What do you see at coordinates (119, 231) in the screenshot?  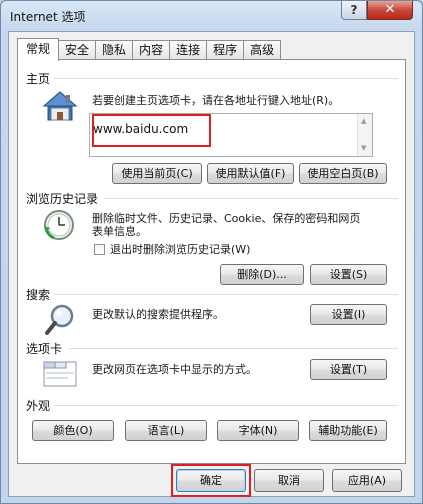 I see `history-description-line2: 表单信息。` at bounding box center [119, 231].